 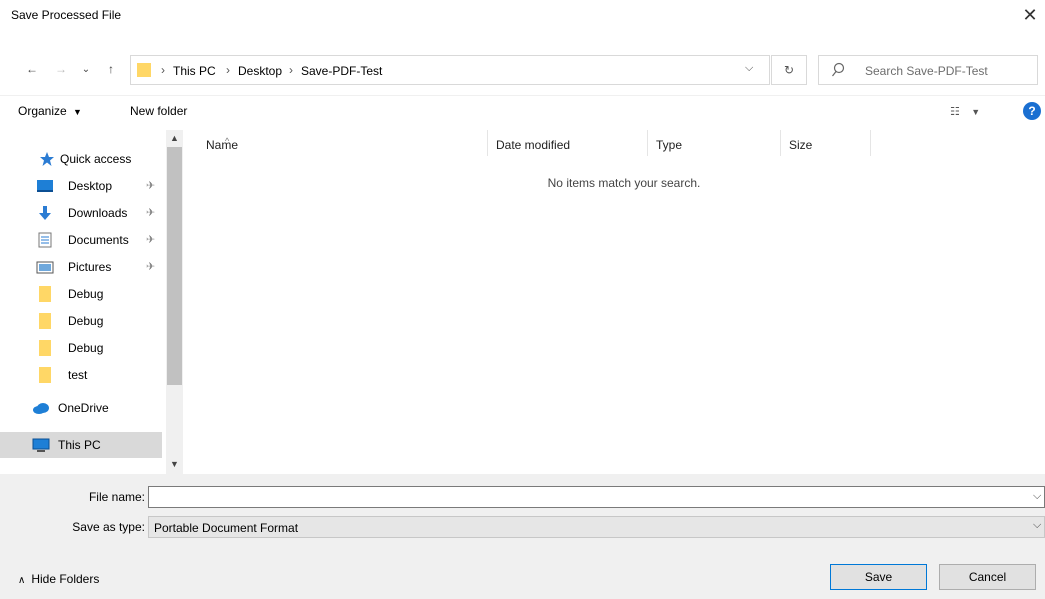 I want to click on documents-icon, so click(x=45, y=240).